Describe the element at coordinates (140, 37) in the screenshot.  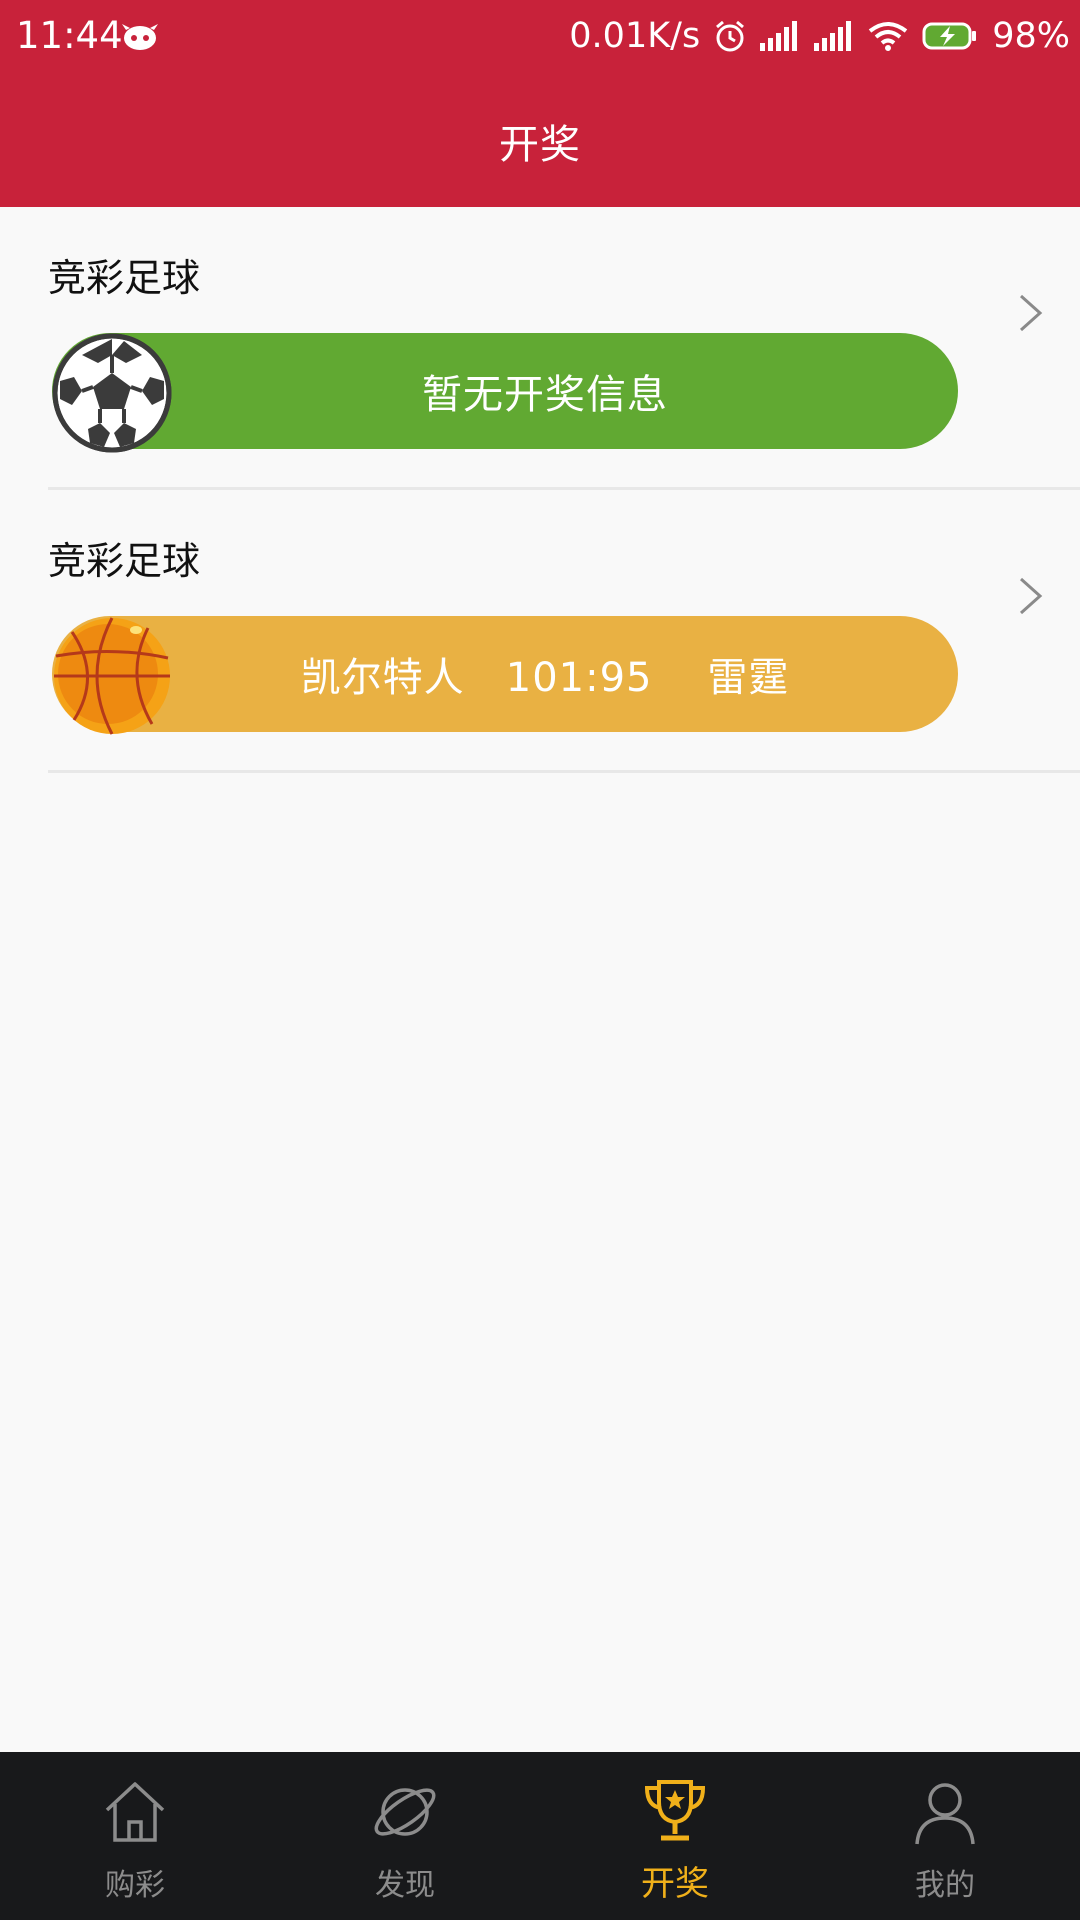
I see `notification-app-icon` at that location.